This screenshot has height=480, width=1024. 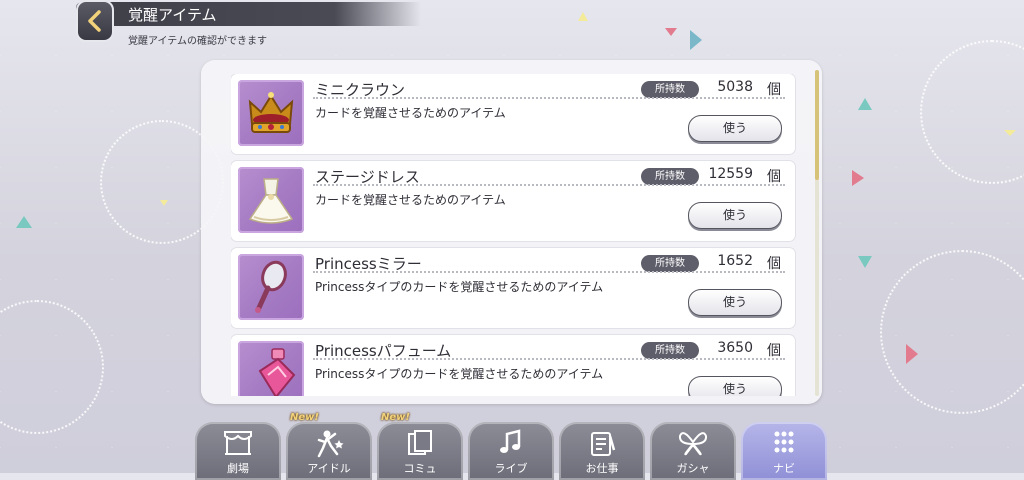 What do you see at coordinates (256, 24) in the screenshot?
I see `page-header: 覚醒アイテム 覚醒アイテムの確認ができます` at bounding box center [256, 24].